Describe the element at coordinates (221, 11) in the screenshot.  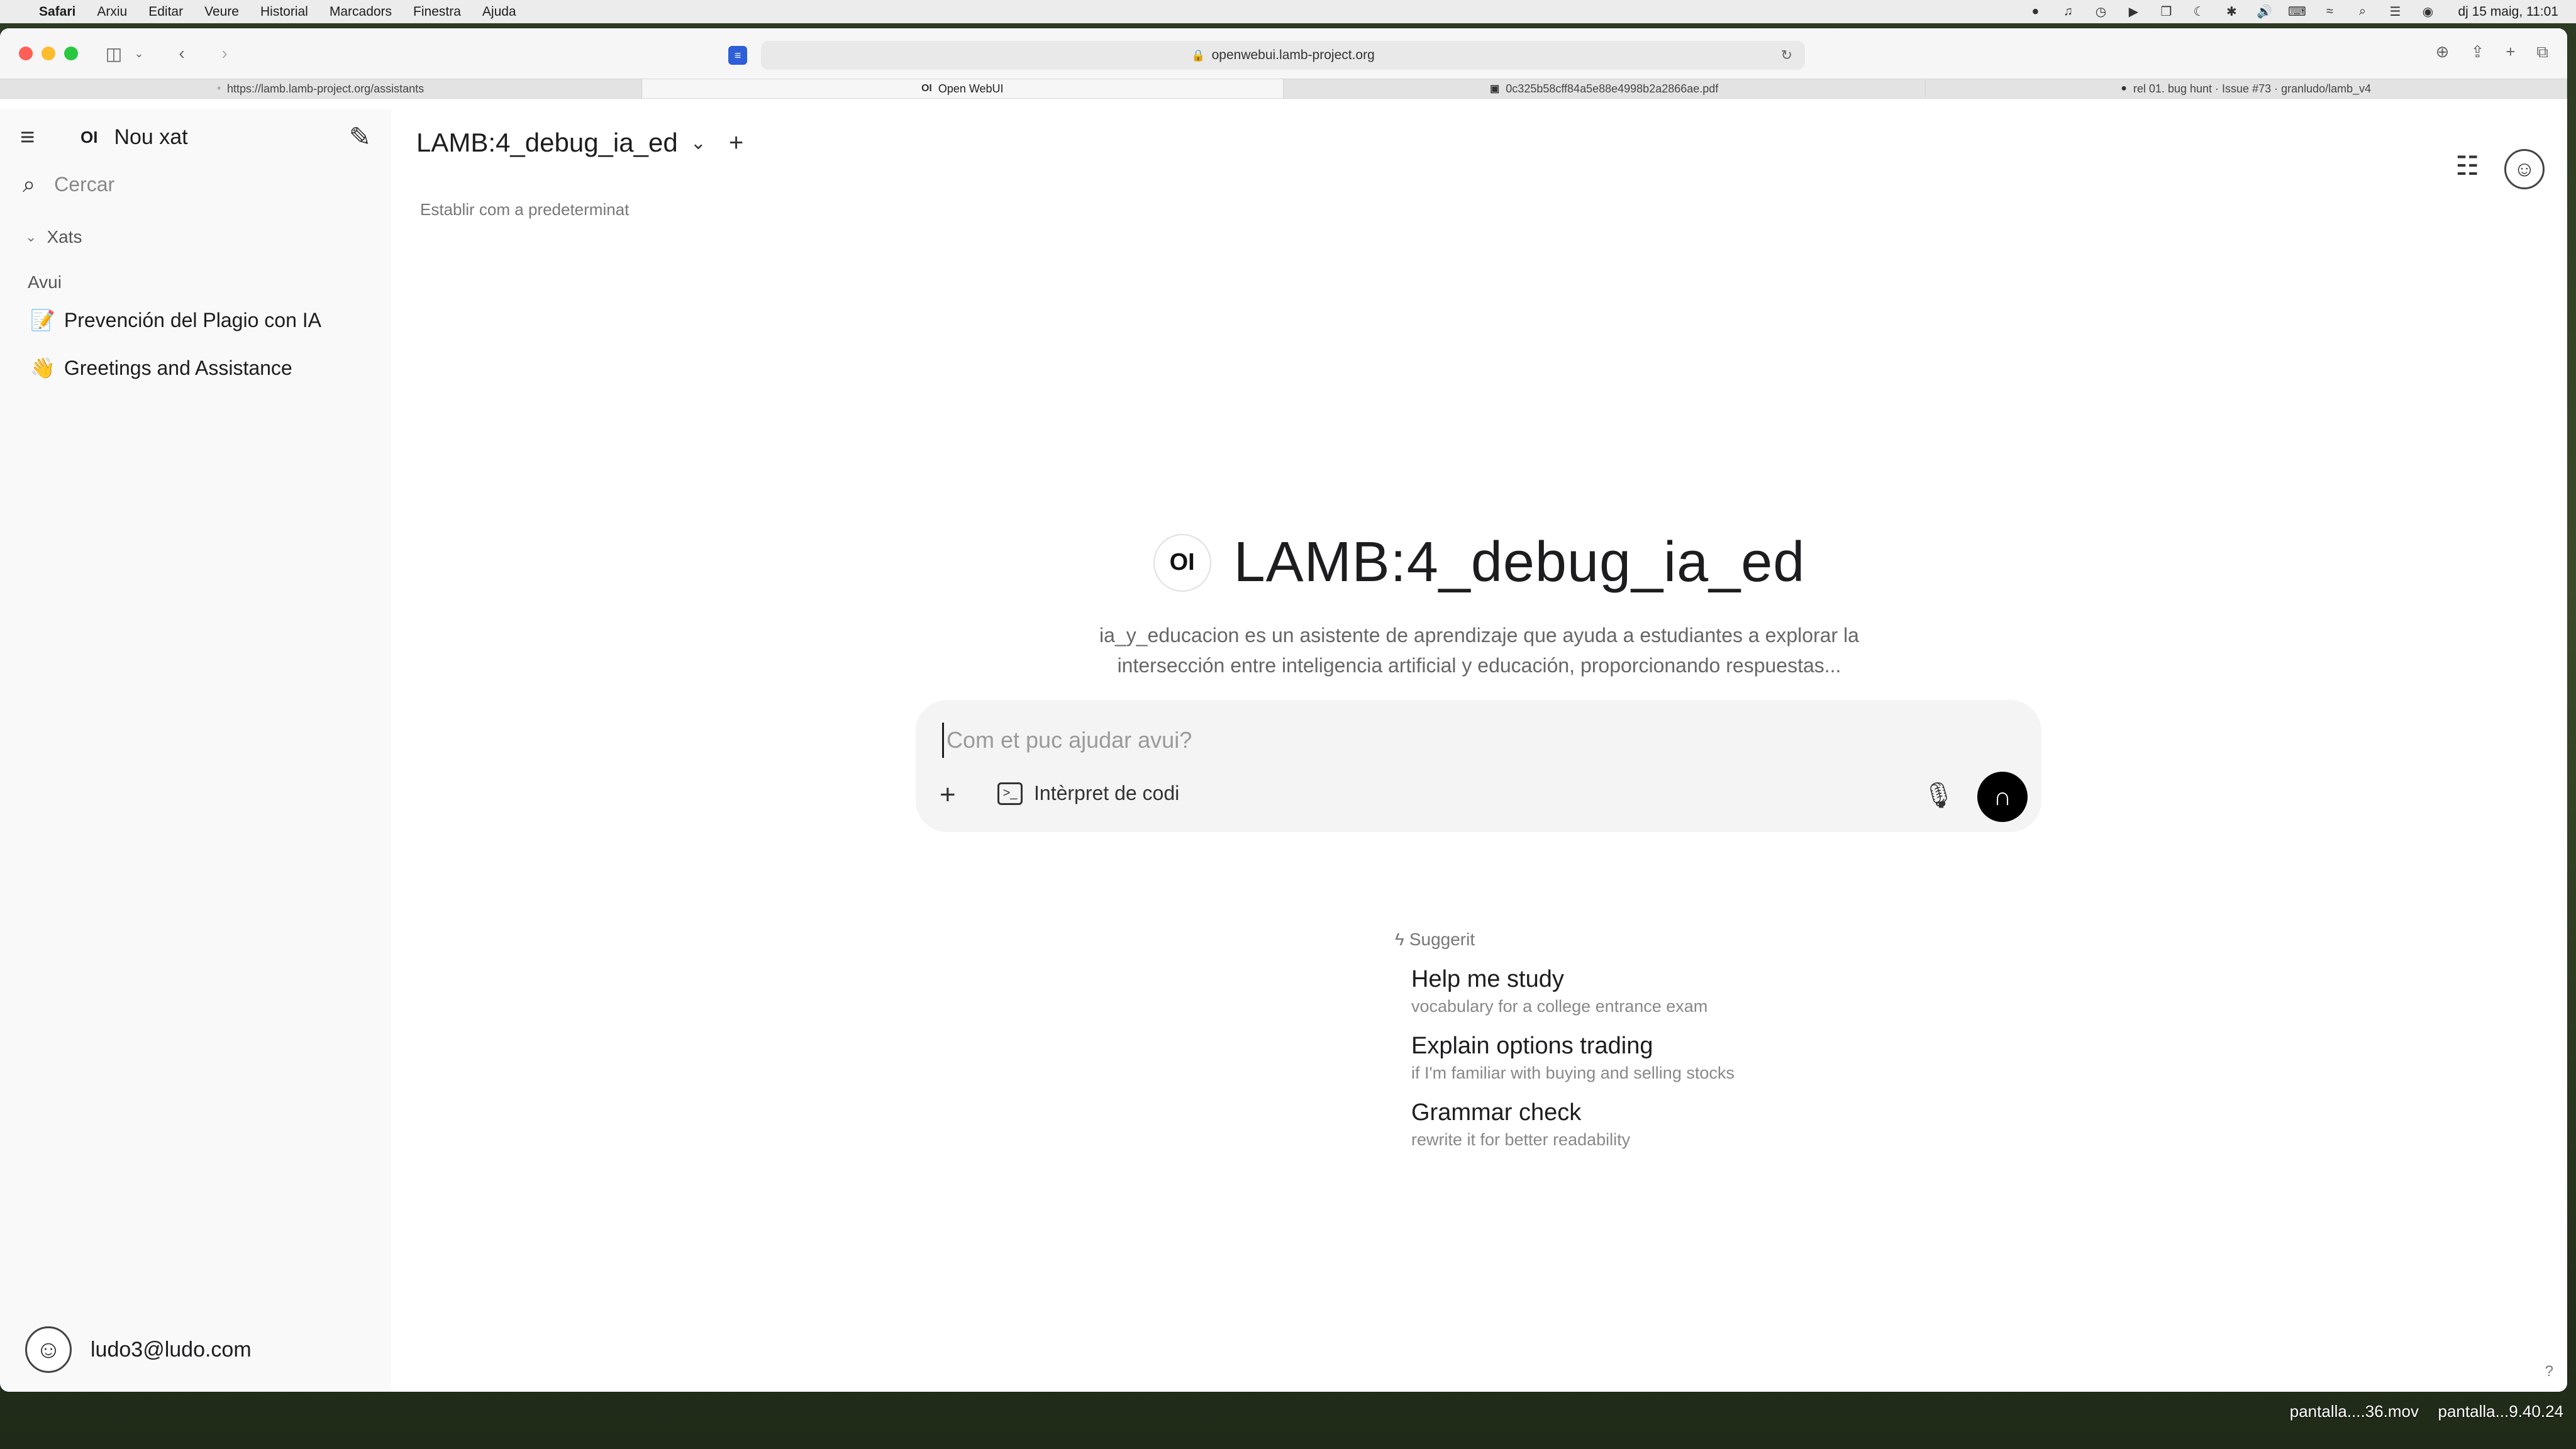
I see `menu-veure: Veure` at that location.